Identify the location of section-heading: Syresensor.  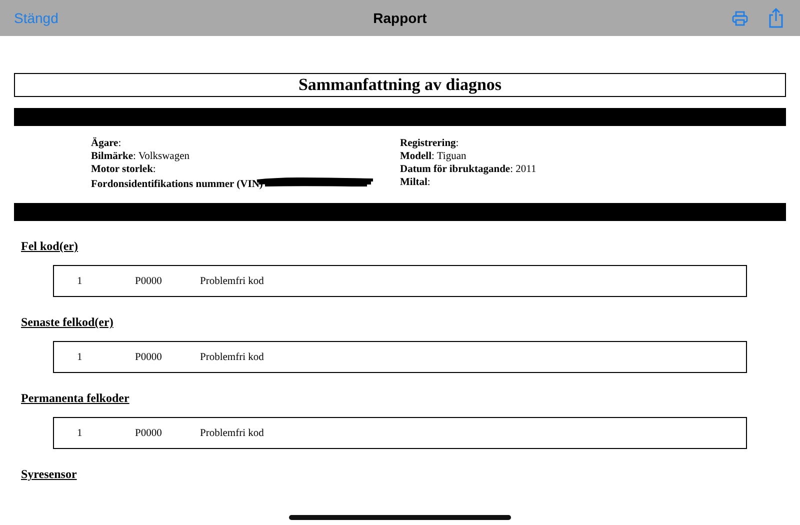
(49, 474).